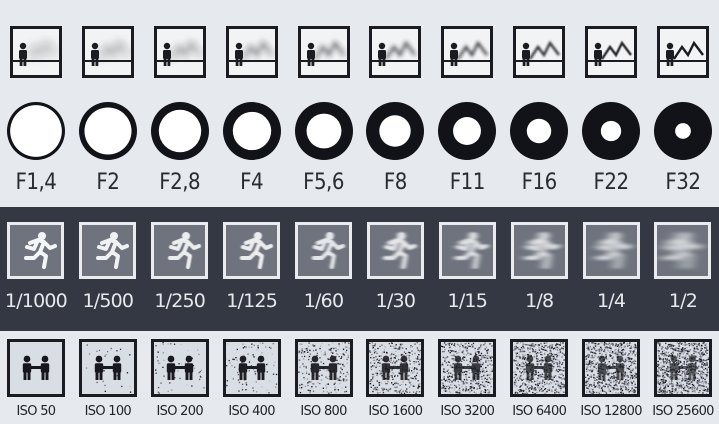 The image size is (719, 424). I want to click on aperture-label: F11, so click(467, 182).